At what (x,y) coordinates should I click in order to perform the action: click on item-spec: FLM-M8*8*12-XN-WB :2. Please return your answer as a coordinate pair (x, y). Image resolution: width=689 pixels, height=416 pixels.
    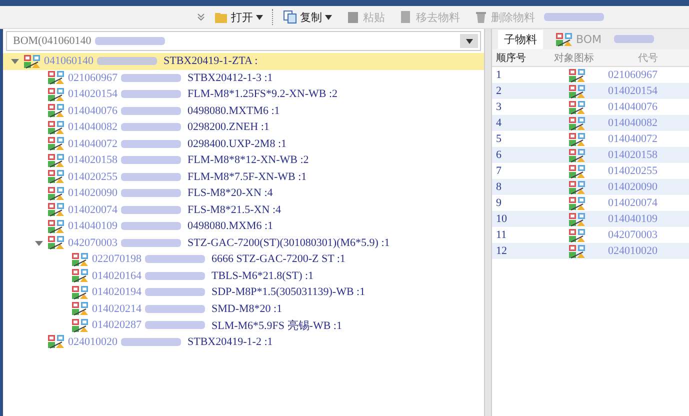
    Looking at the image, I should click on (248, 160).